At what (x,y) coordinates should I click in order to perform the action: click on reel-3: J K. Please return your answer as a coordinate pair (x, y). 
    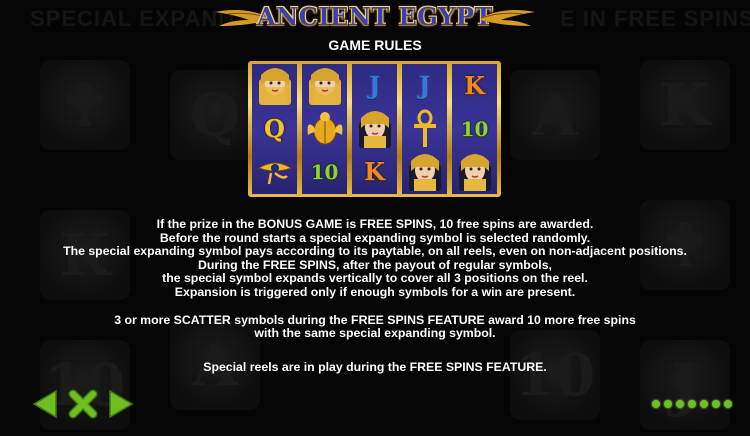
    Looking at the image, I should click on (374, 129).